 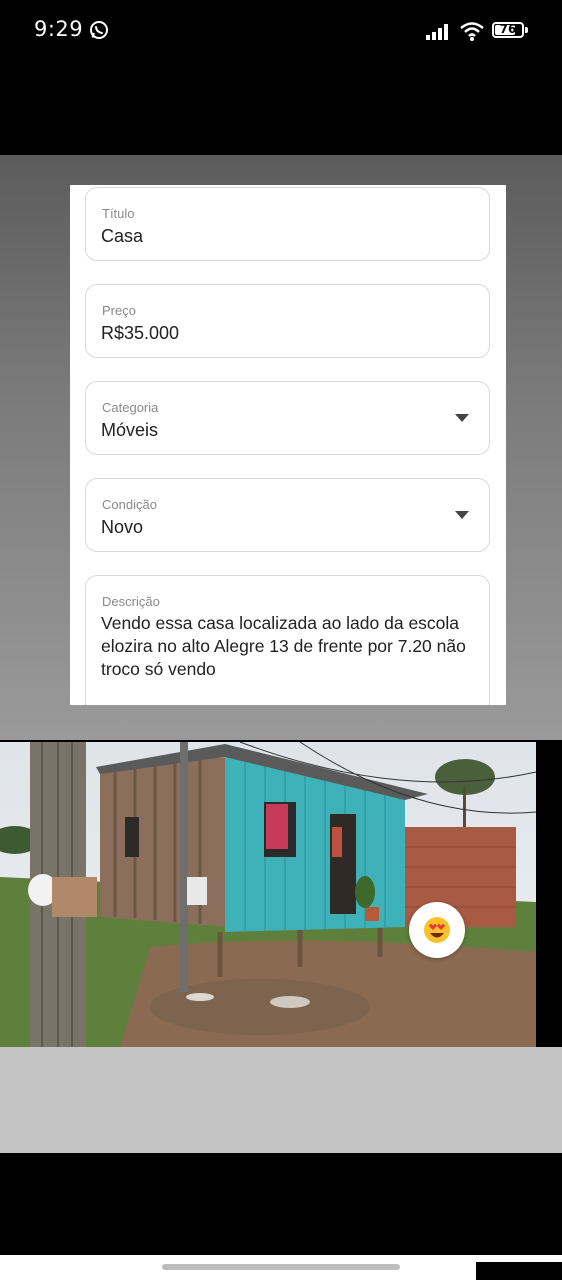 What do you see at coordinates (287, 515) in the screenshot?
I see `condition-select: Condição Novo` at bounding box center [287, 515].